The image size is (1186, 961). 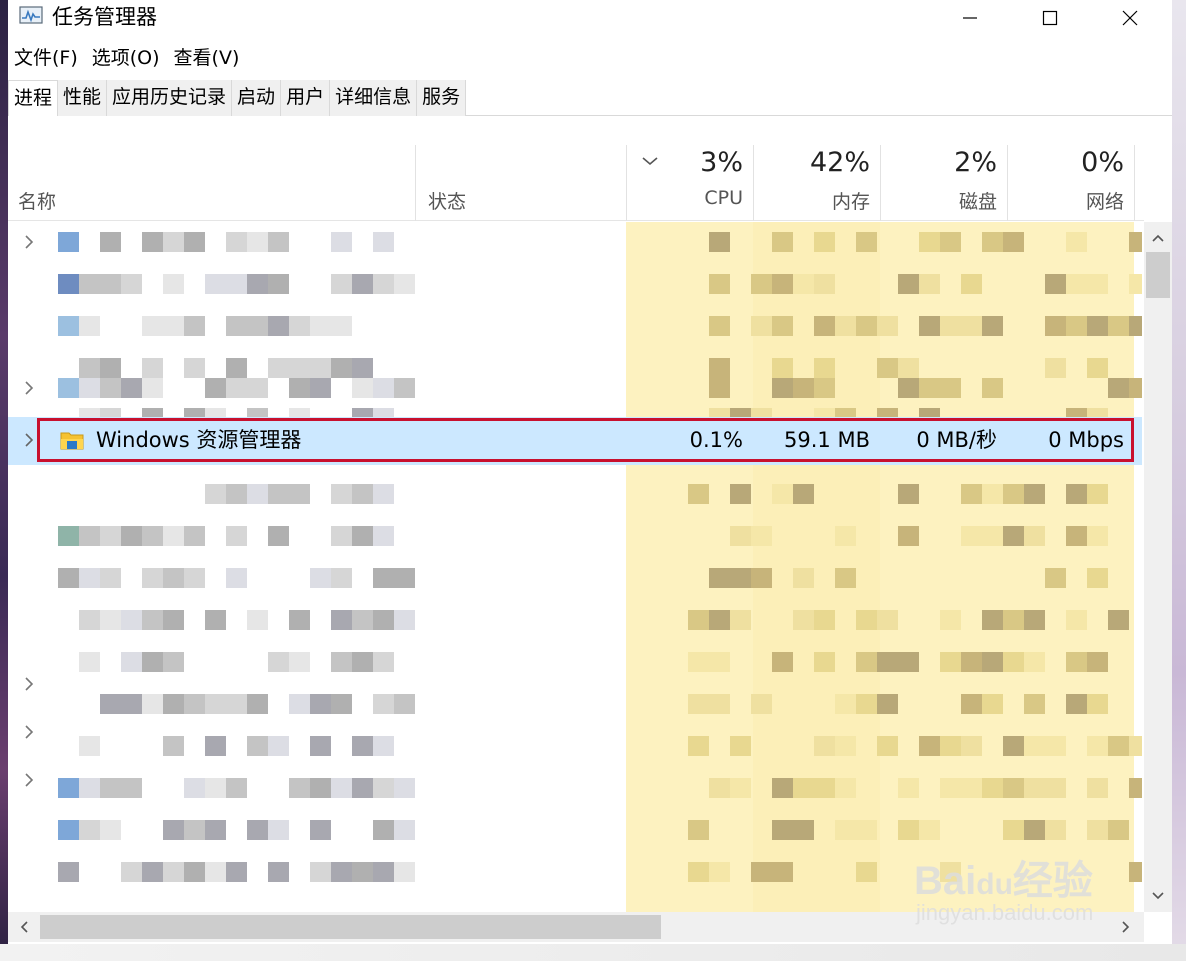 I want to click on vertical-scrollbar, so click(x=1158, y=567).